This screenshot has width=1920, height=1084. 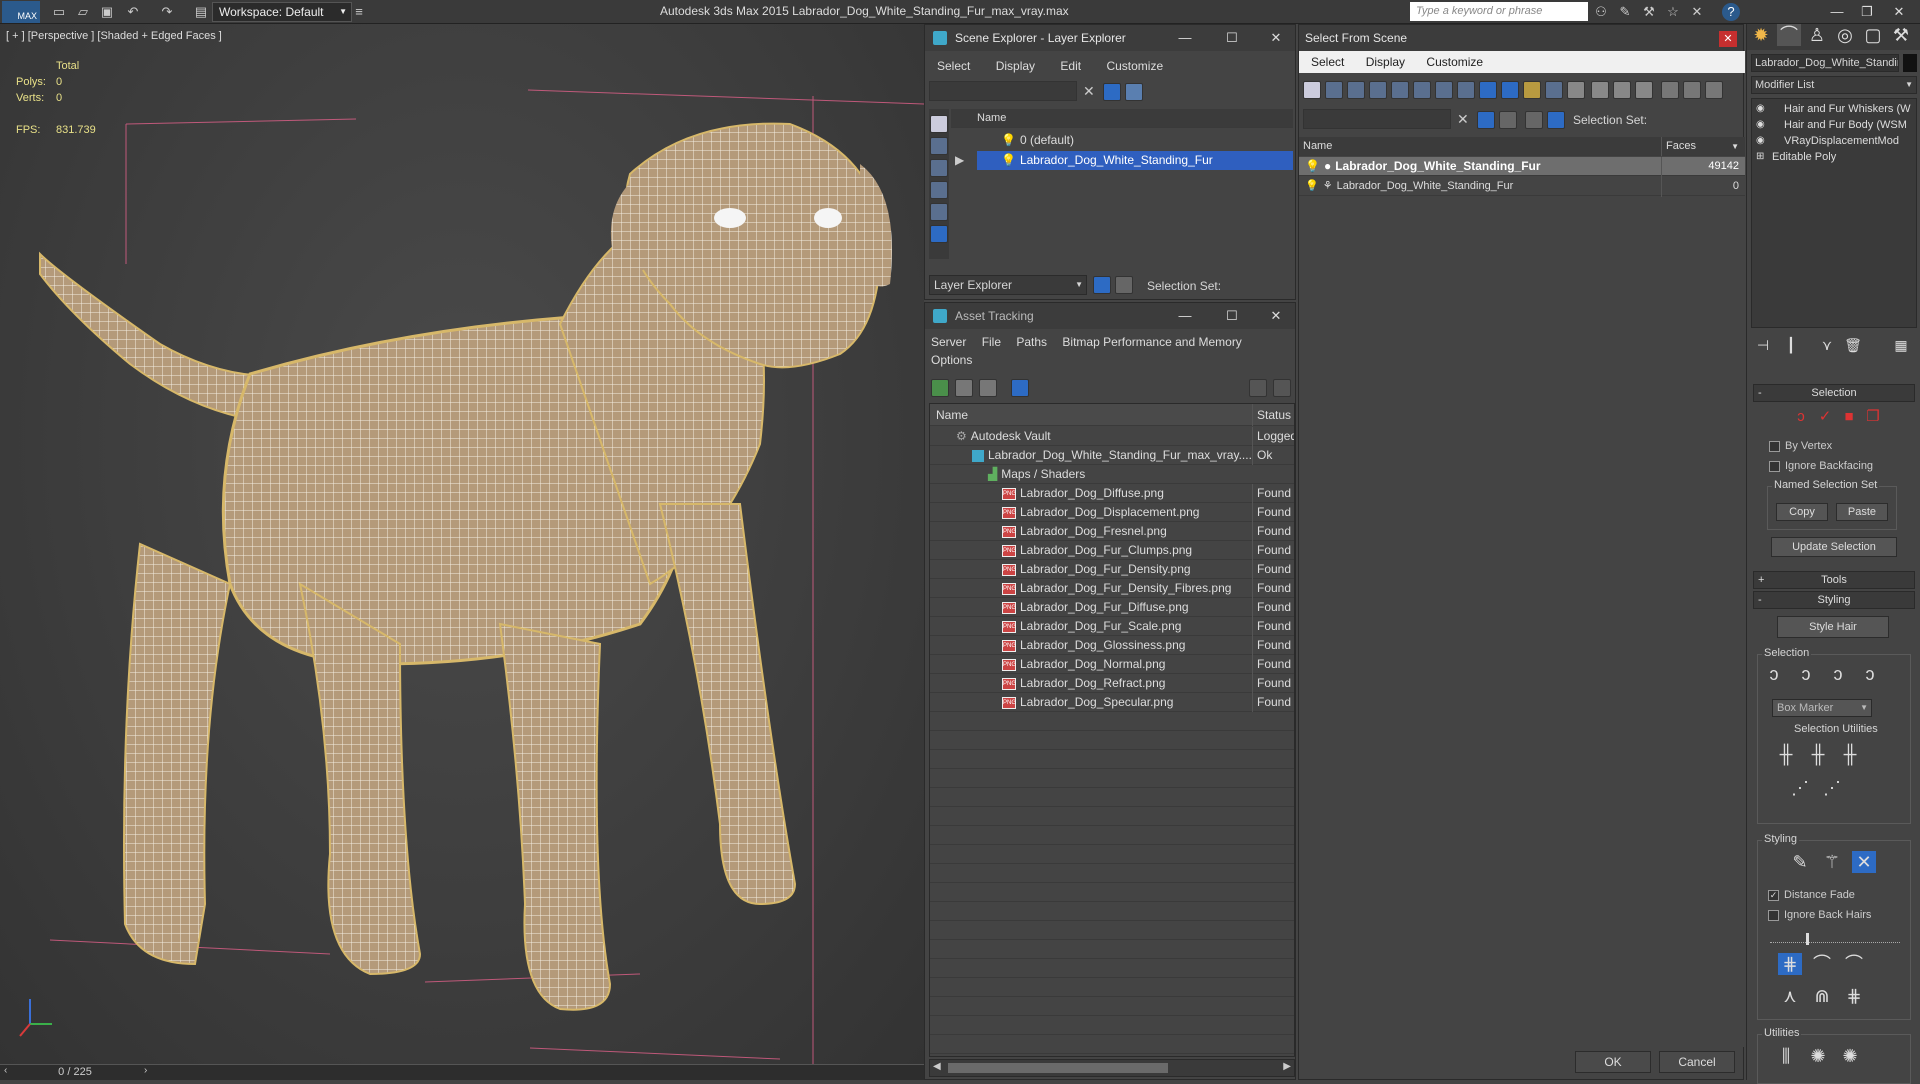 I want to click on menu-file: File, so click(x=991, y=342).